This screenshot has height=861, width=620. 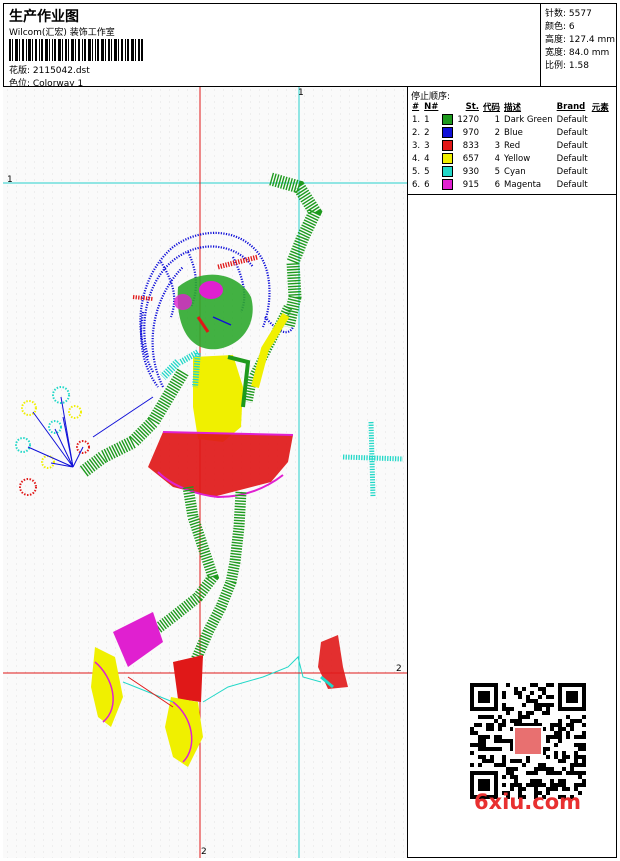 I want to click on skirt-stitches, so click(x=221, y=465).